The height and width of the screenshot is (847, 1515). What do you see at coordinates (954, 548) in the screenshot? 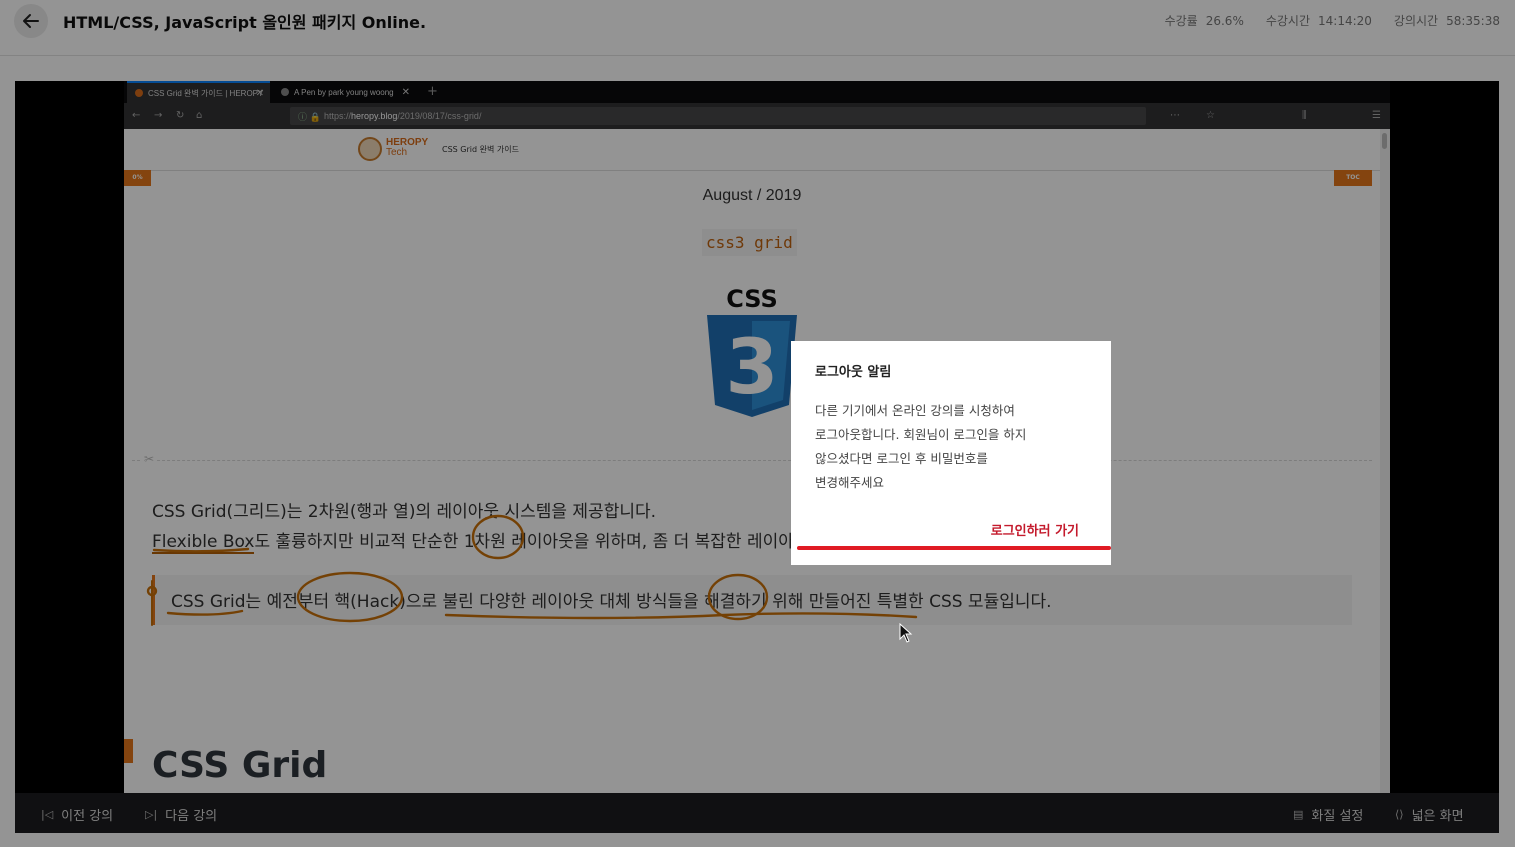
I see `highlight-underline` at bounding box center [954, 548].